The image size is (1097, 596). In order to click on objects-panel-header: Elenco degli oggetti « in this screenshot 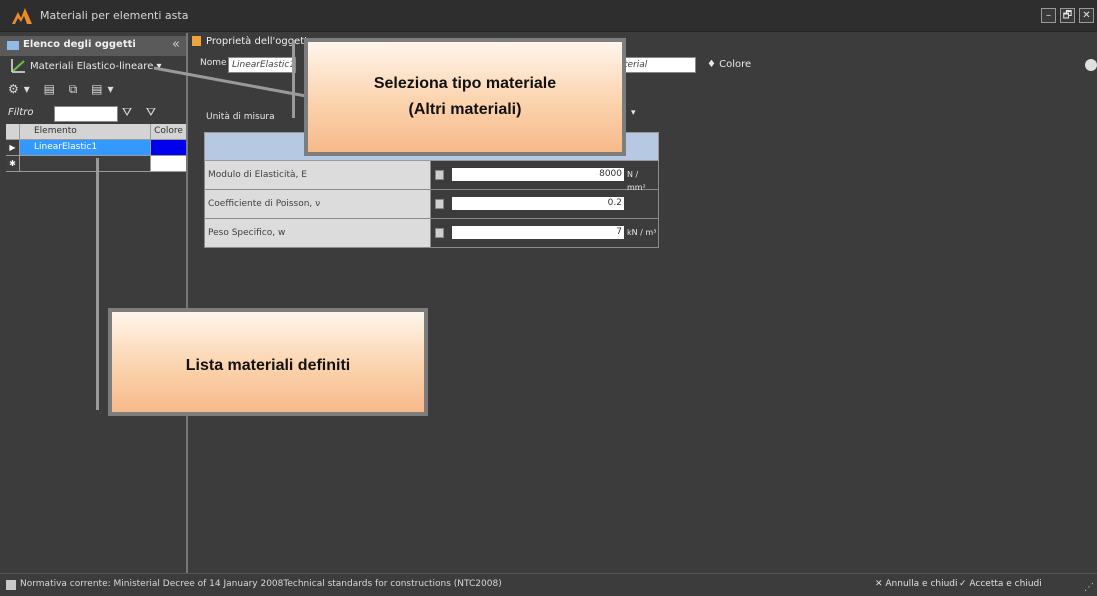, I will do `click(93, 46)`.